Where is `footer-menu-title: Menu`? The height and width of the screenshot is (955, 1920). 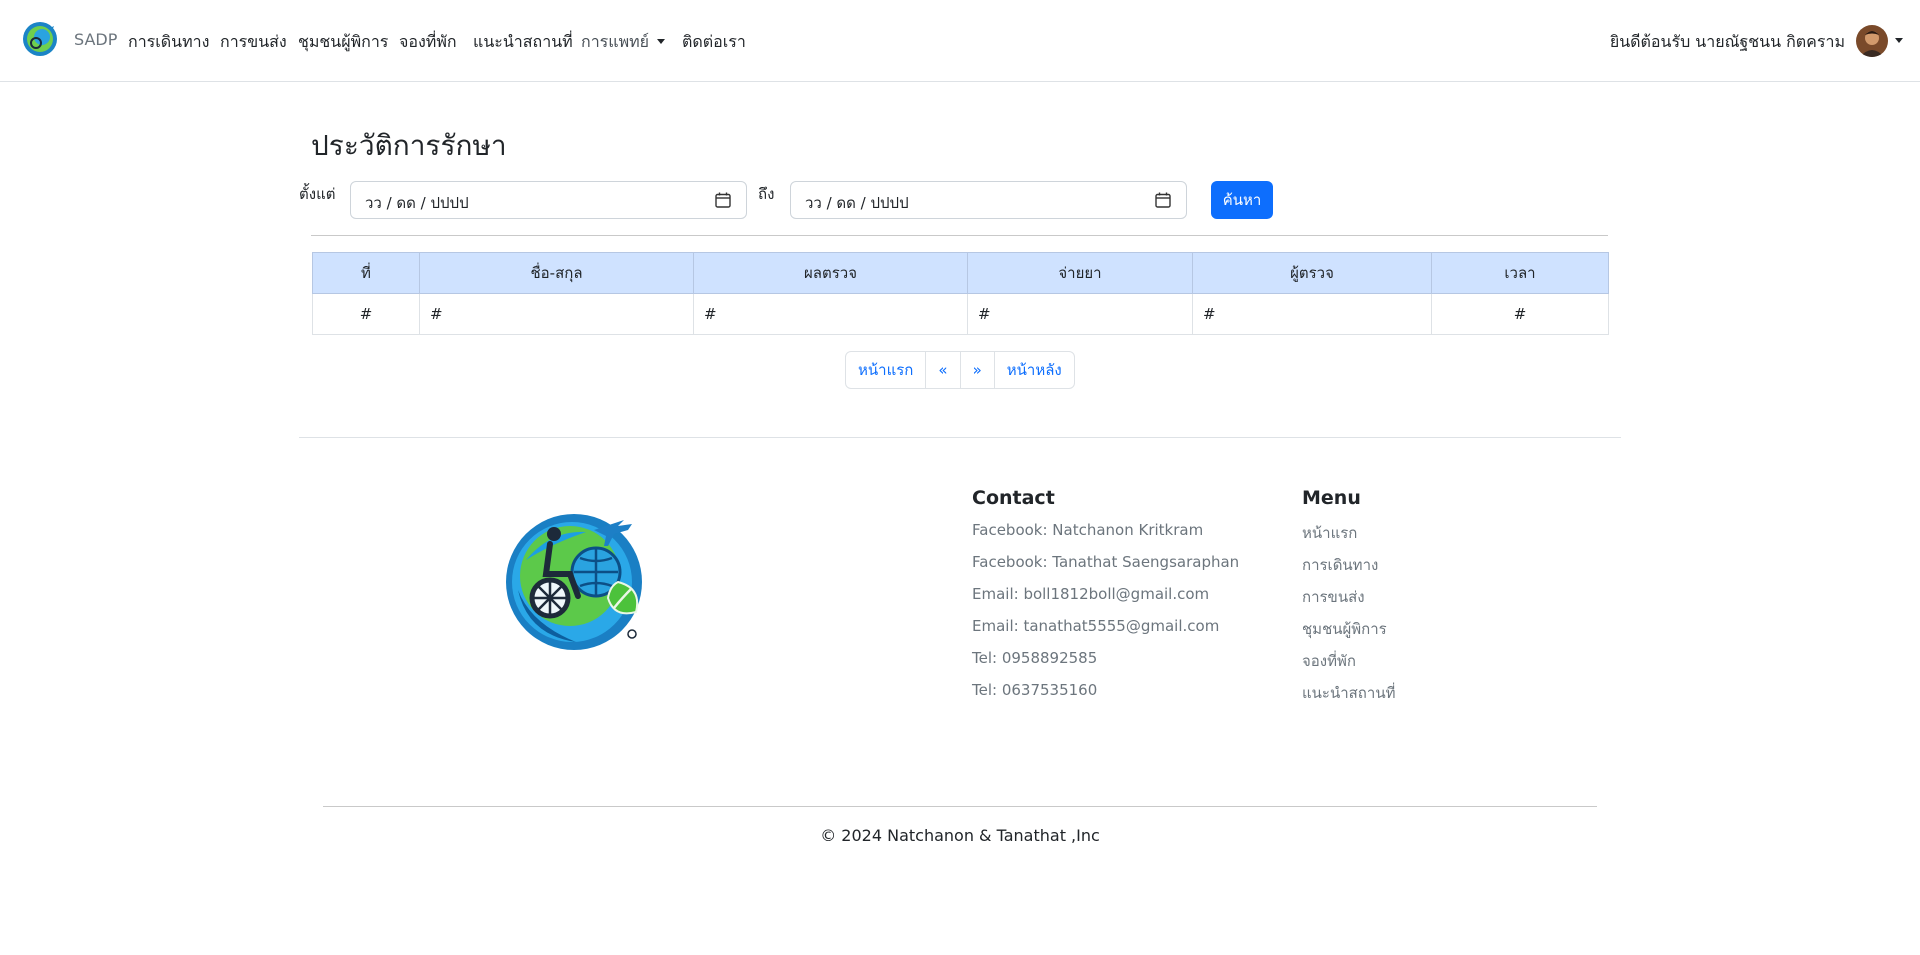
footer-menu-title: Menu is located at coordinates (1331, 498).